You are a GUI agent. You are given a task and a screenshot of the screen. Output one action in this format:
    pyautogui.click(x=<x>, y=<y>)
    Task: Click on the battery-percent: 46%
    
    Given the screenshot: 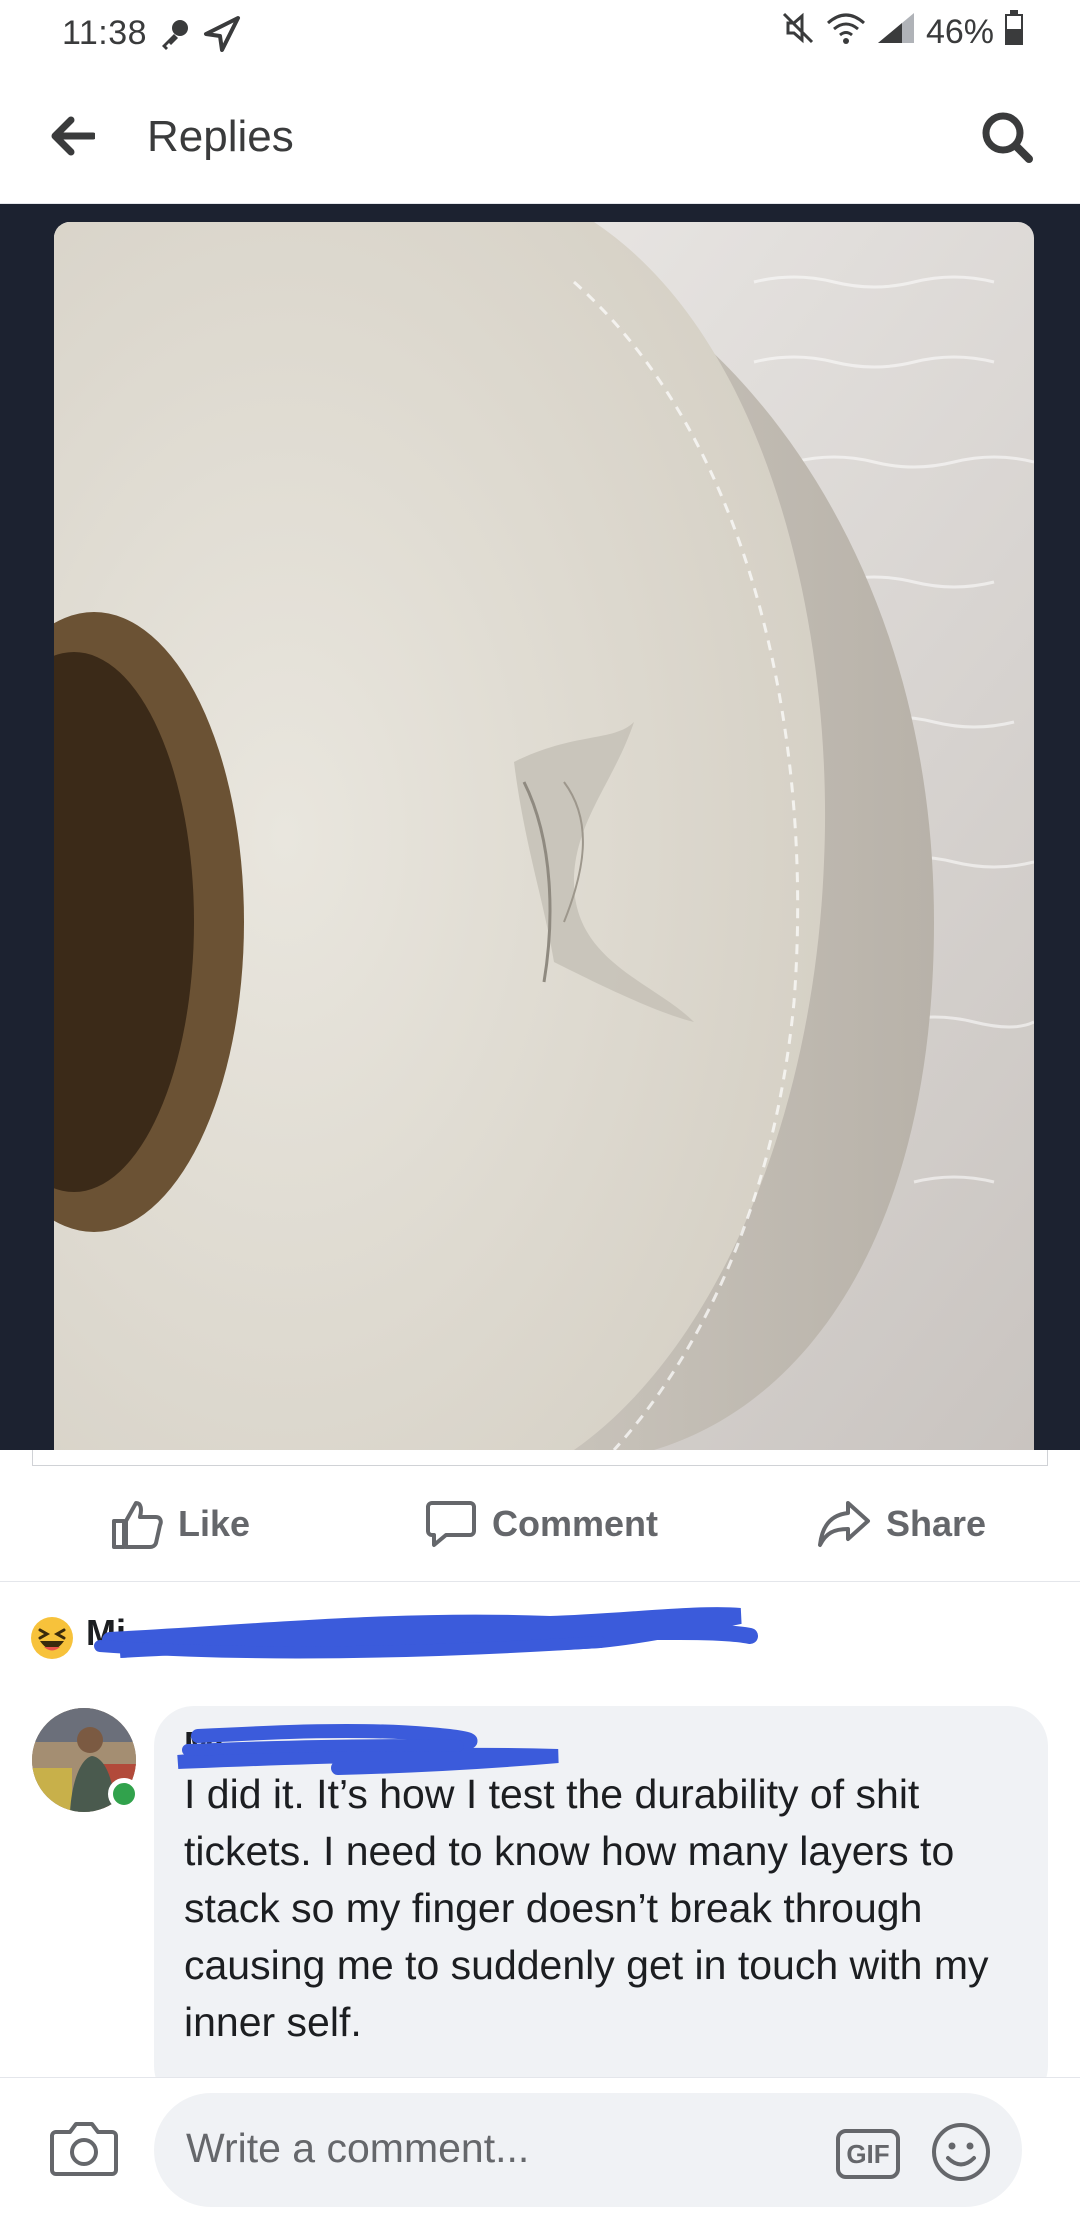 What is the action you would take?
    pyautogui.click(x=959, y=31)
    